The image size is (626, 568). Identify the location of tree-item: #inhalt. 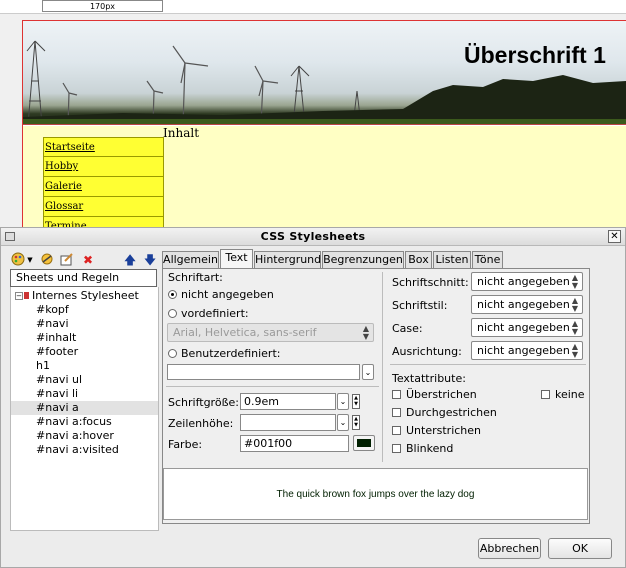
(84, 338).